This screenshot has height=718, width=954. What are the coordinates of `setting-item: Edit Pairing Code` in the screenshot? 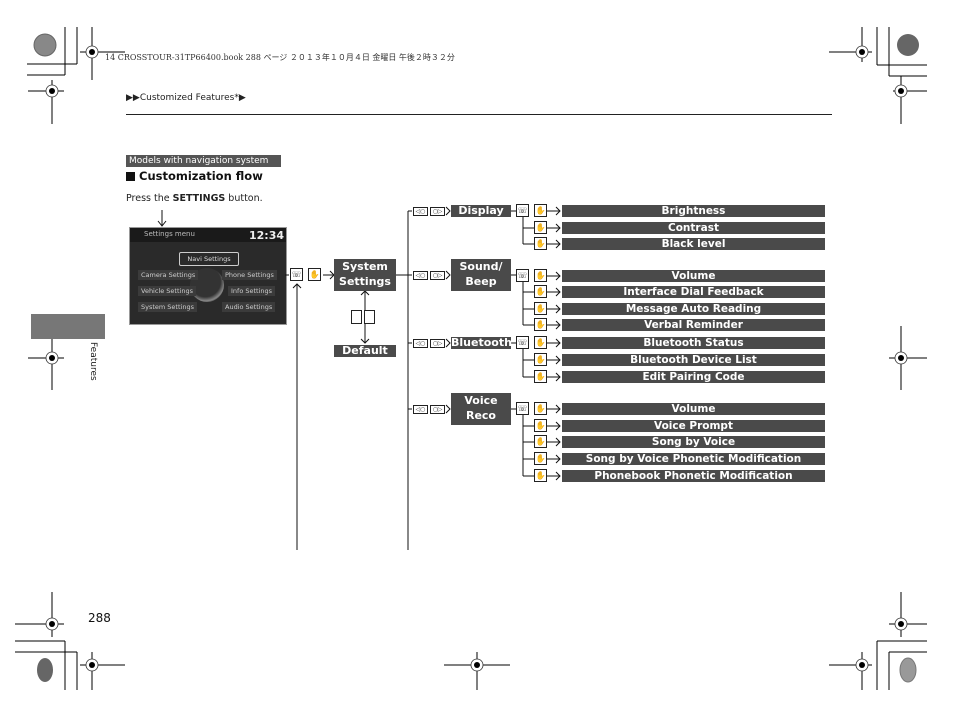 It's located at (693, 377).